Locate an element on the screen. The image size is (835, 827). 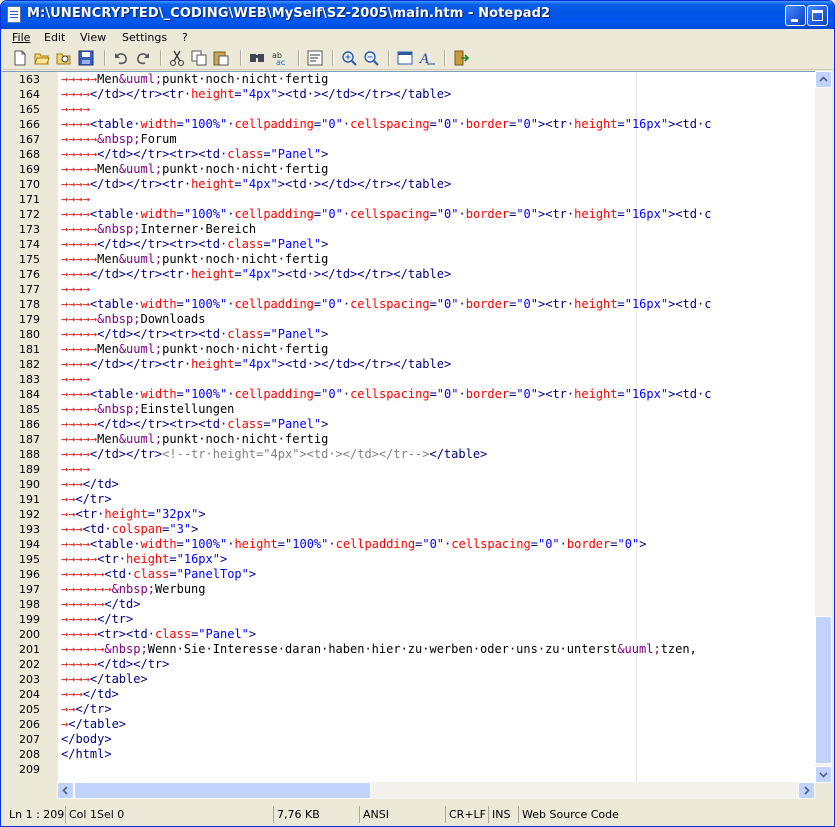
line-text: →→→→→→→&nbsp;Werbung is located at coordinates (133, 589).